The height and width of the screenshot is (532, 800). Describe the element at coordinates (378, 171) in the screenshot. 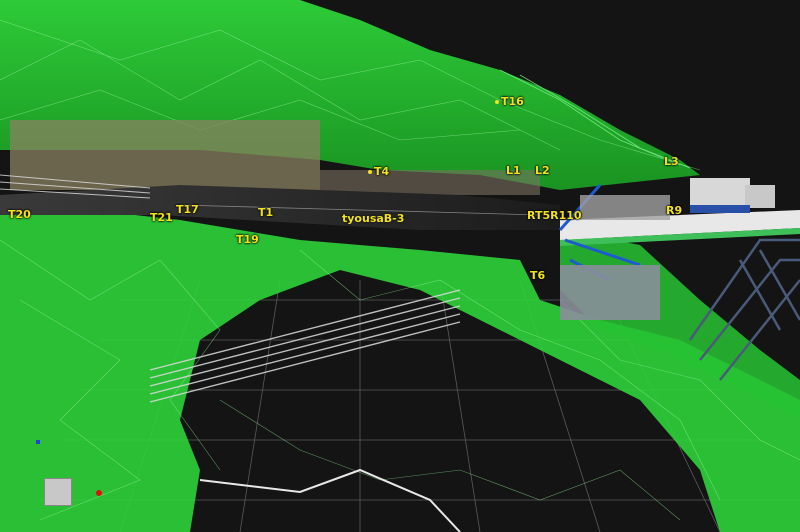

I see `marker-T4: T4` at that location.